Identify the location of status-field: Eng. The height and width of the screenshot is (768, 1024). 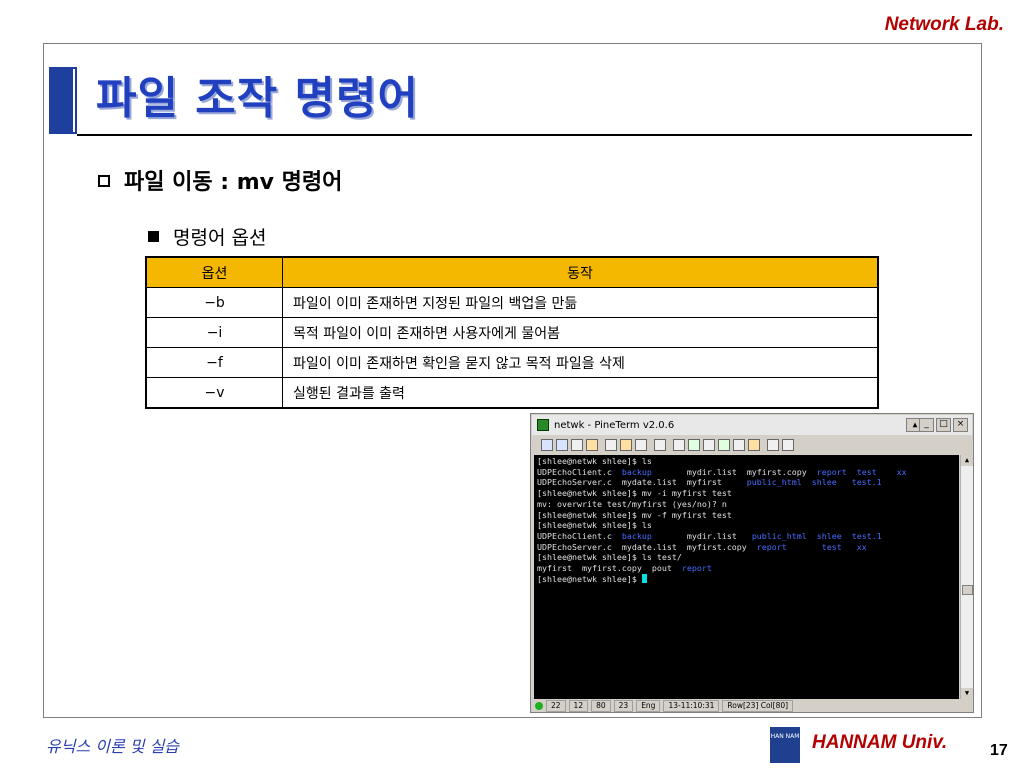
(648, 706).